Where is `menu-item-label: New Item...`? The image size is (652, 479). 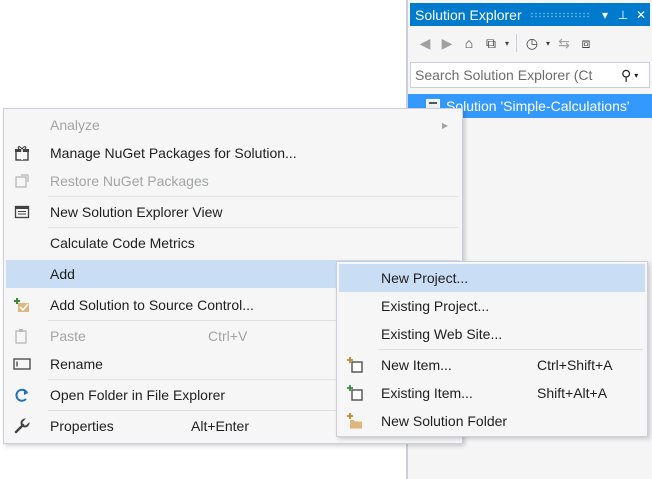
menu-item-label: New Item... is located at coordinates (416, 365).